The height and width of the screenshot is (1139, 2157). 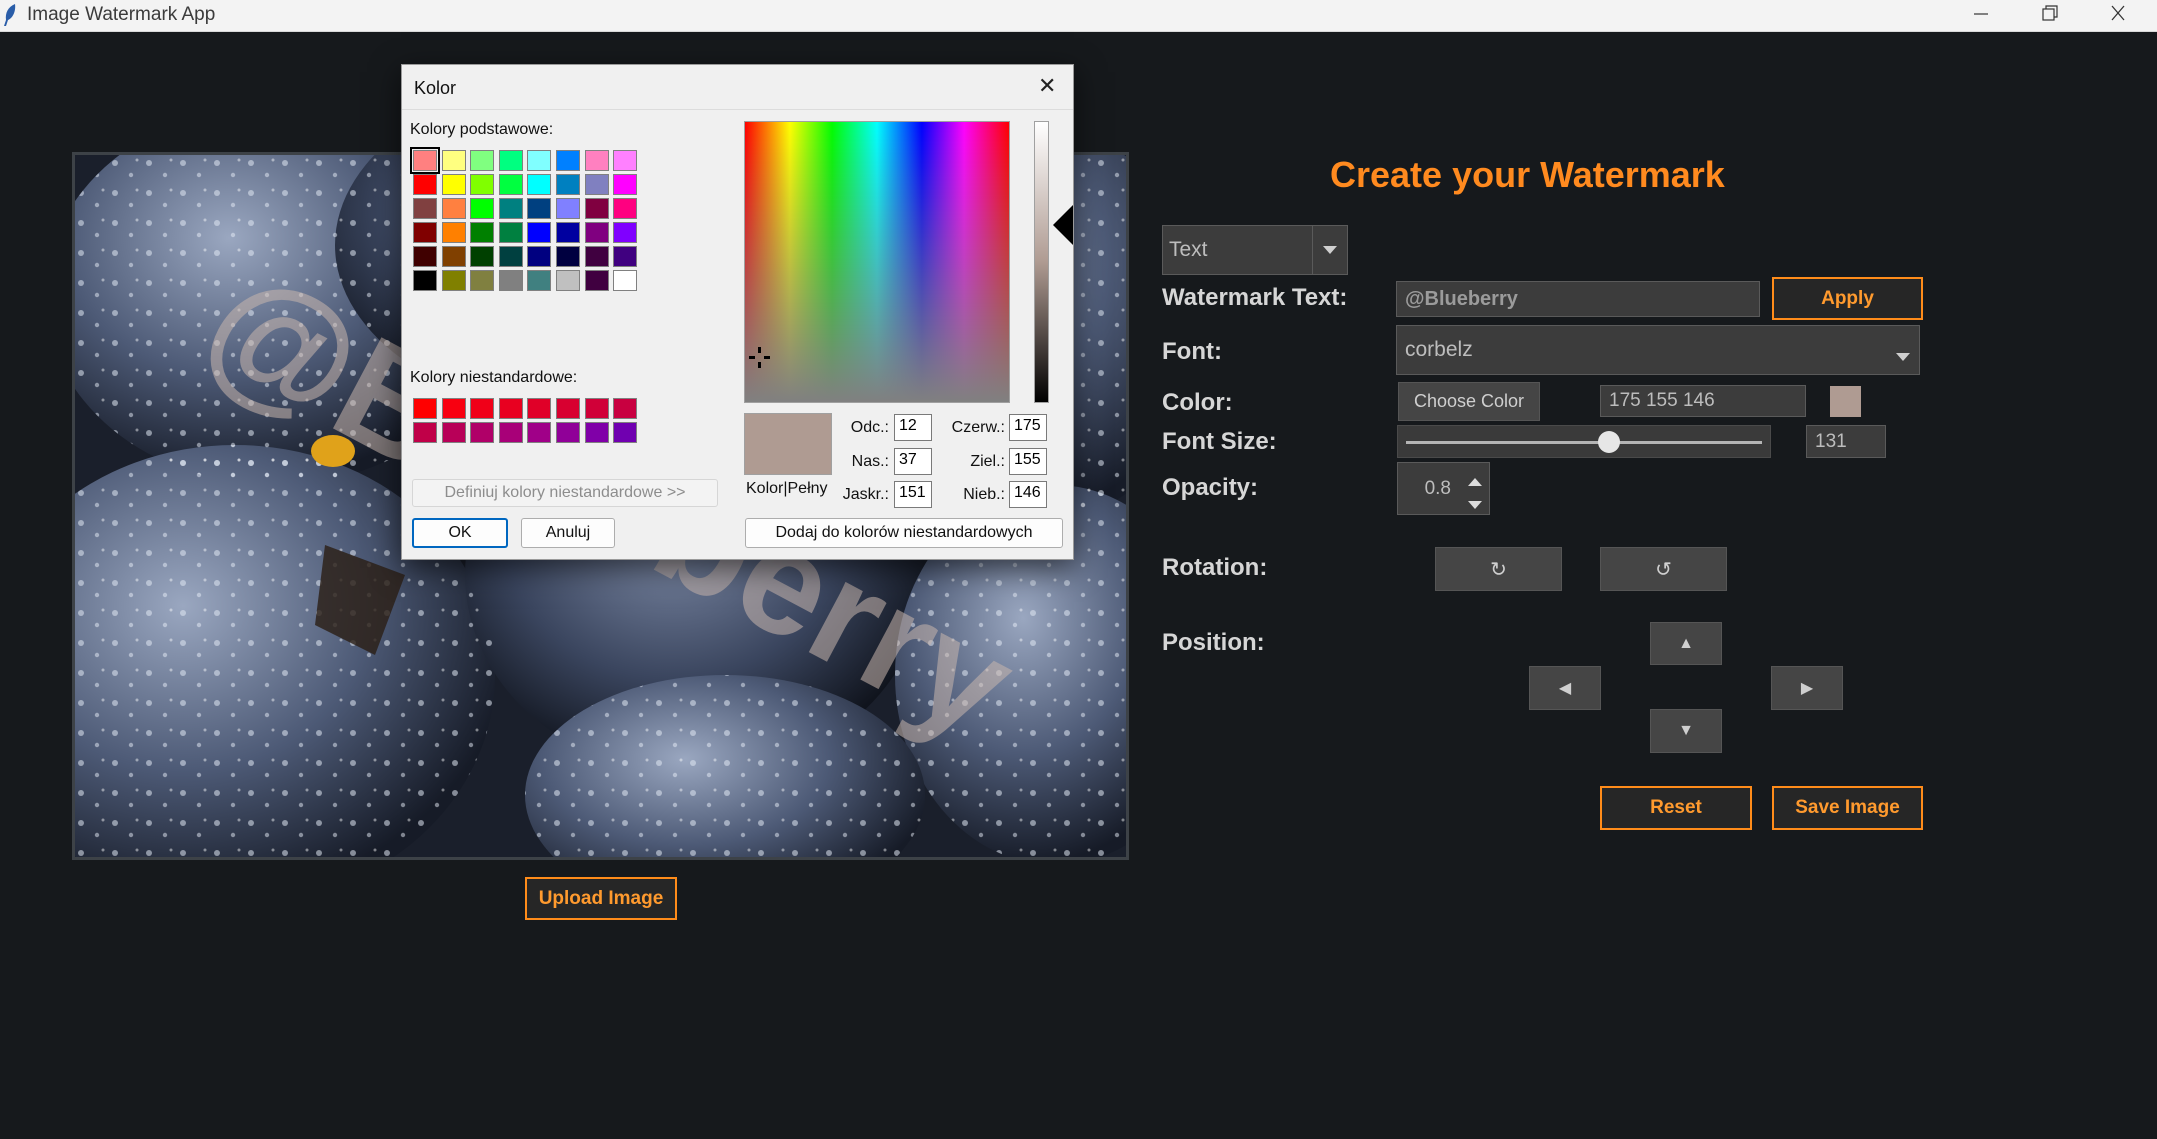 What do you see at coordinates (1584, 441) in the screenshot?
I see `font-size-slider` at bounding box center [1584, 441].